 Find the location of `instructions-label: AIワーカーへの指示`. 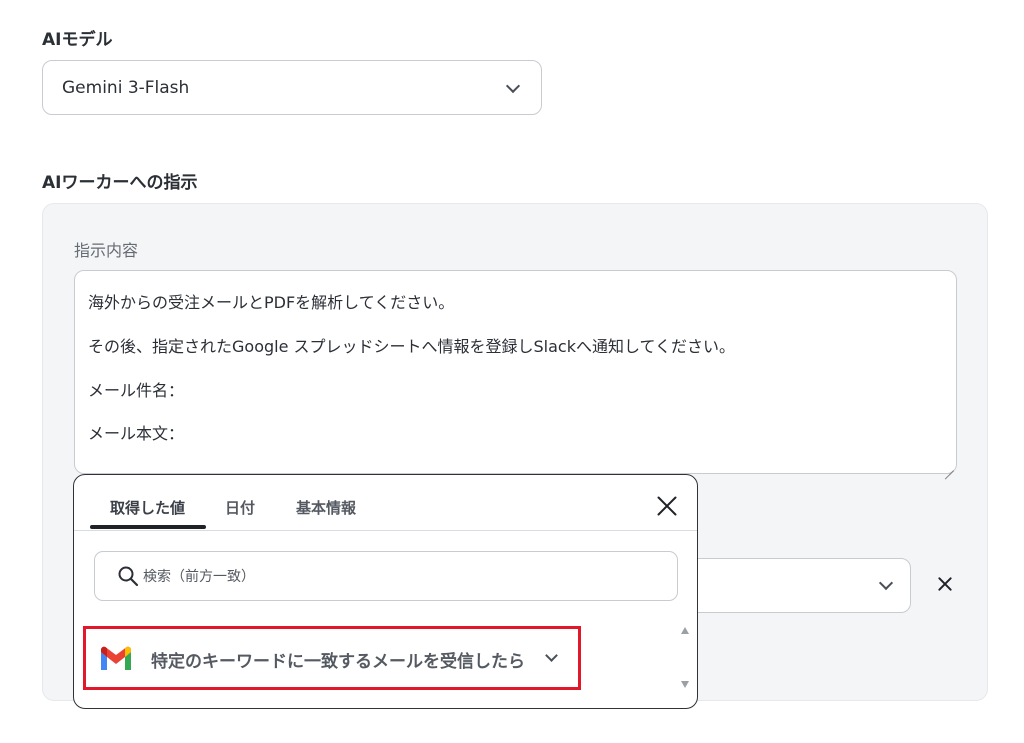

instructions-label: AIワーカーへの指示 is located at coordinates (120, 183).